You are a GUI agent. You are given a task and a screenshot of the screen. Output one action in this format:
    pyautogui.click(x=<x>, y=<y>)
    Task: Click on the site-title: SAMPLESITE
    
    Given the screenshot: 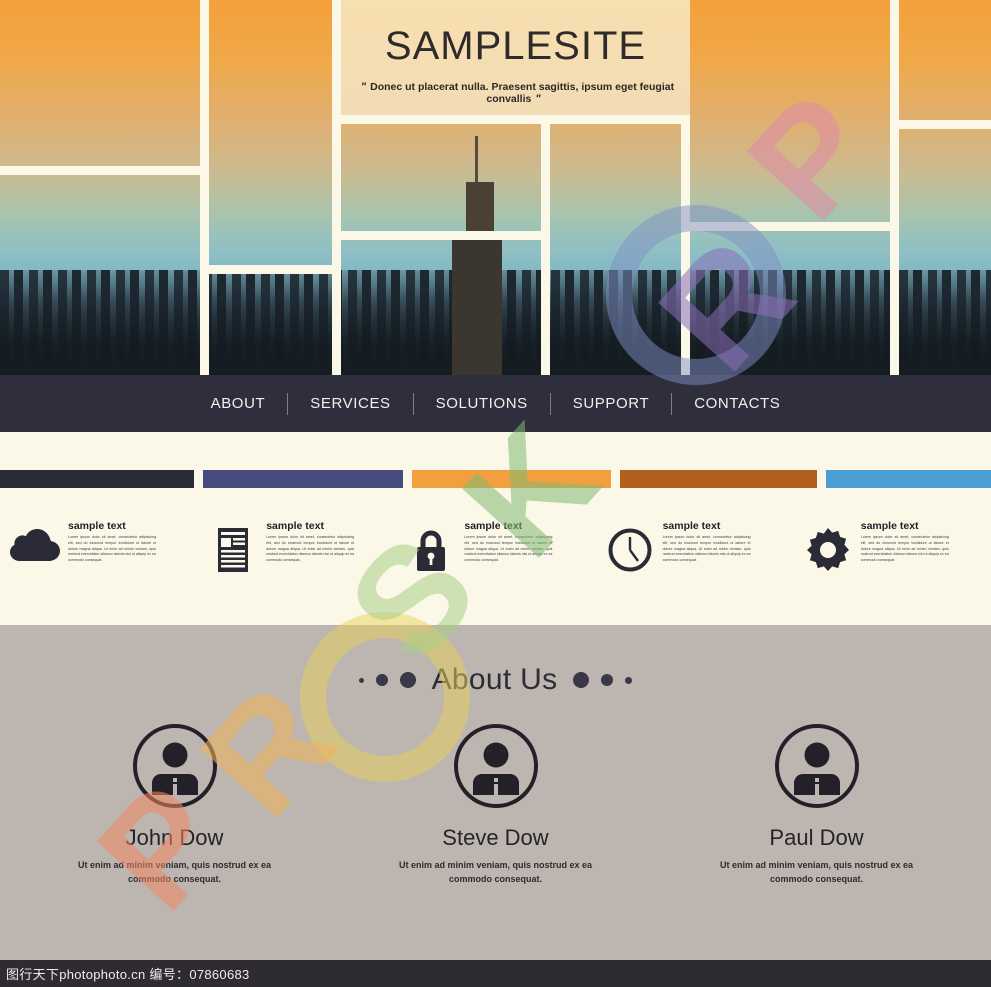 What is the action you would take?
    pyautogui.click(x=515, y=46)
    